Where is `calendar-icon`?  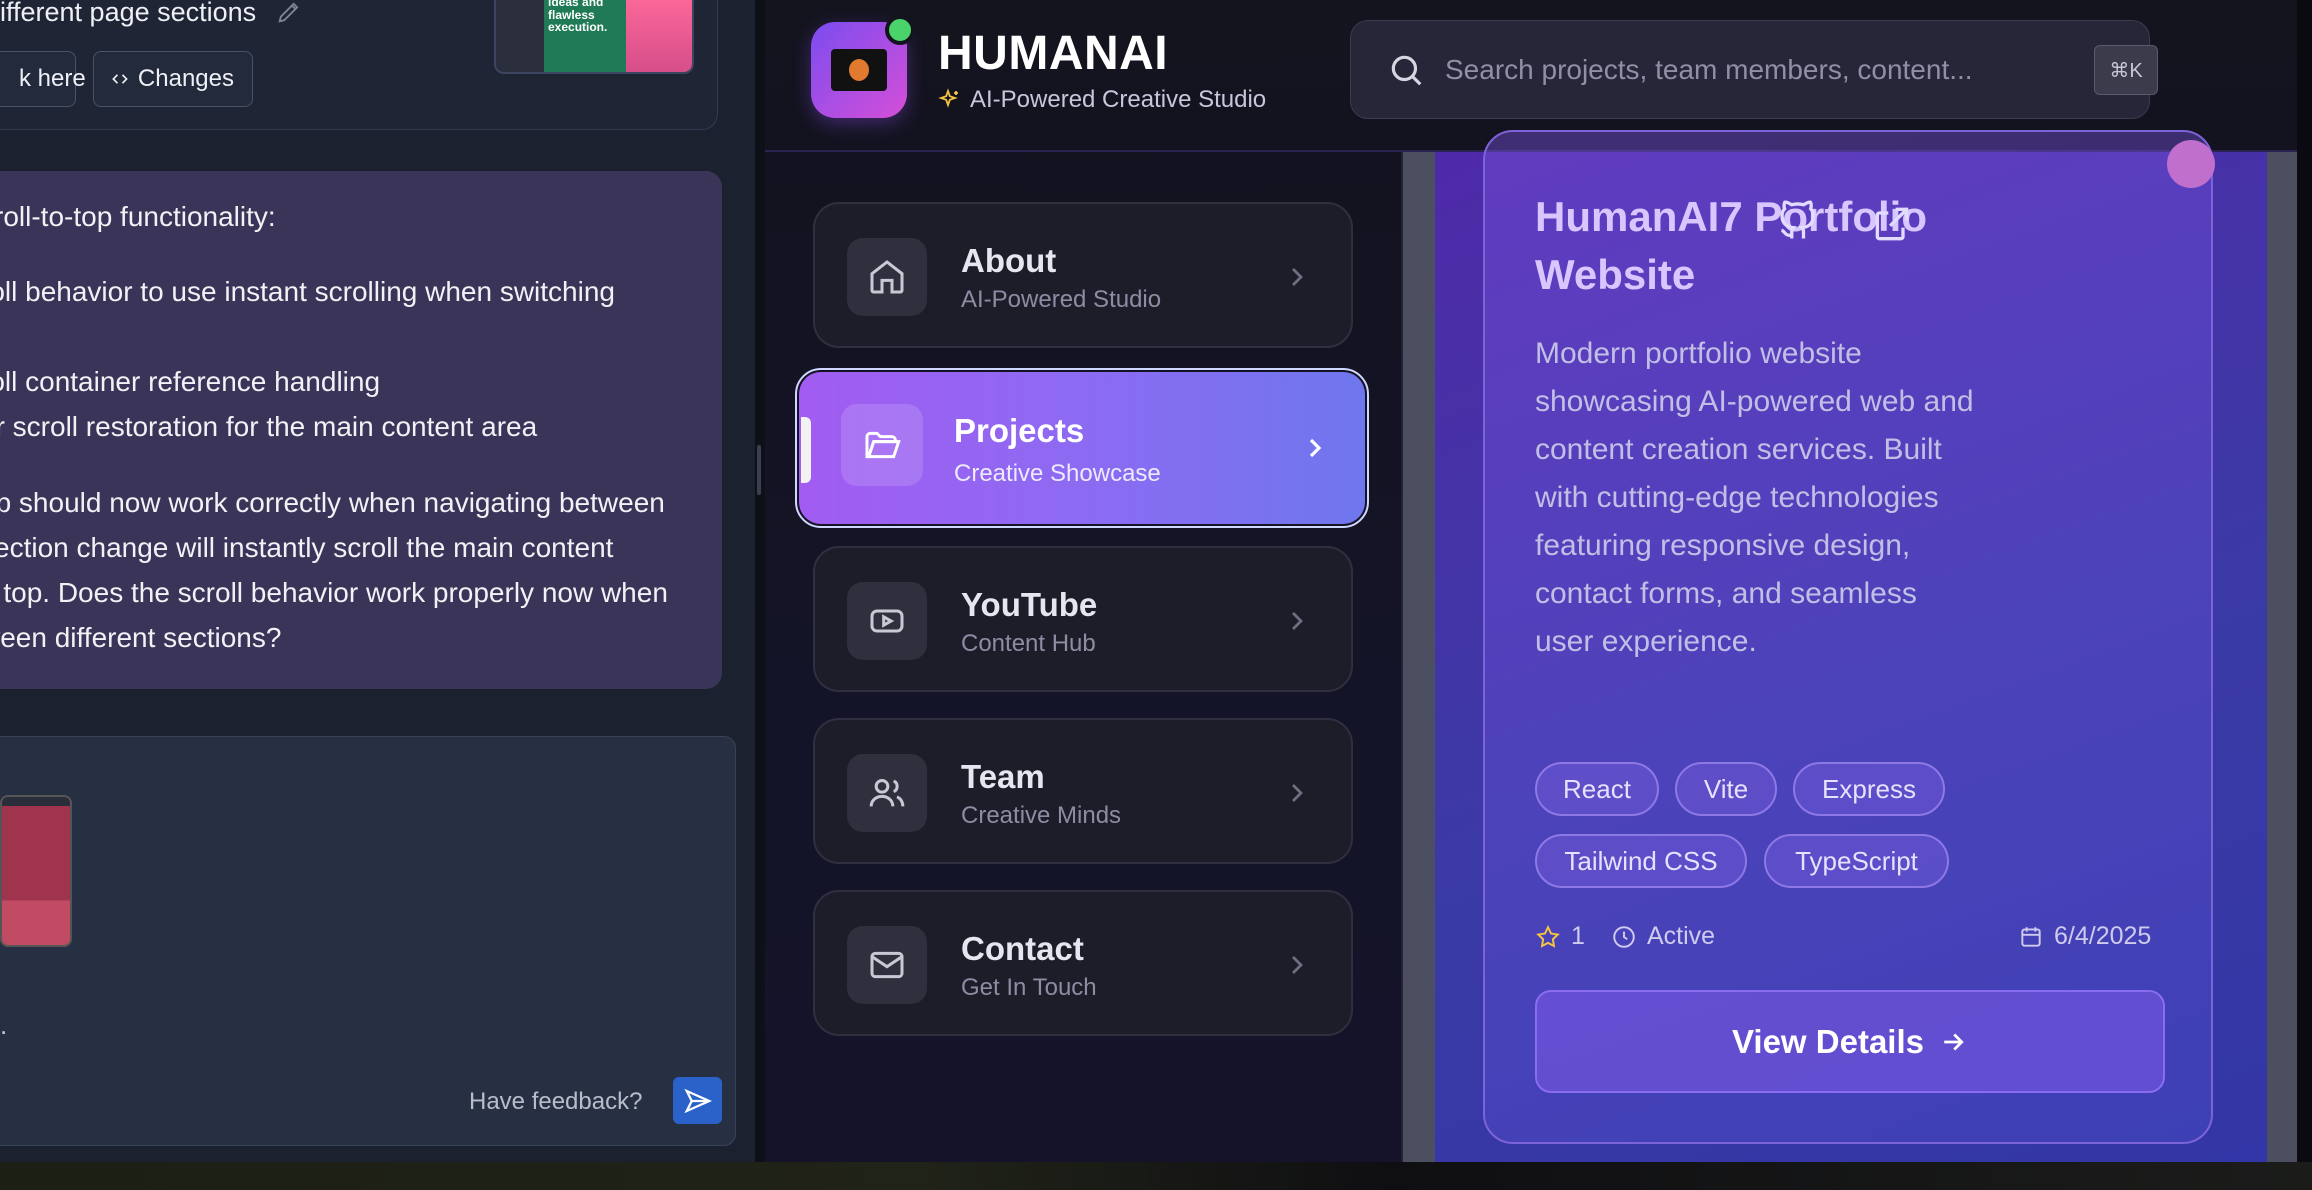
calendar-icon is located at coordinates (2031, 936).